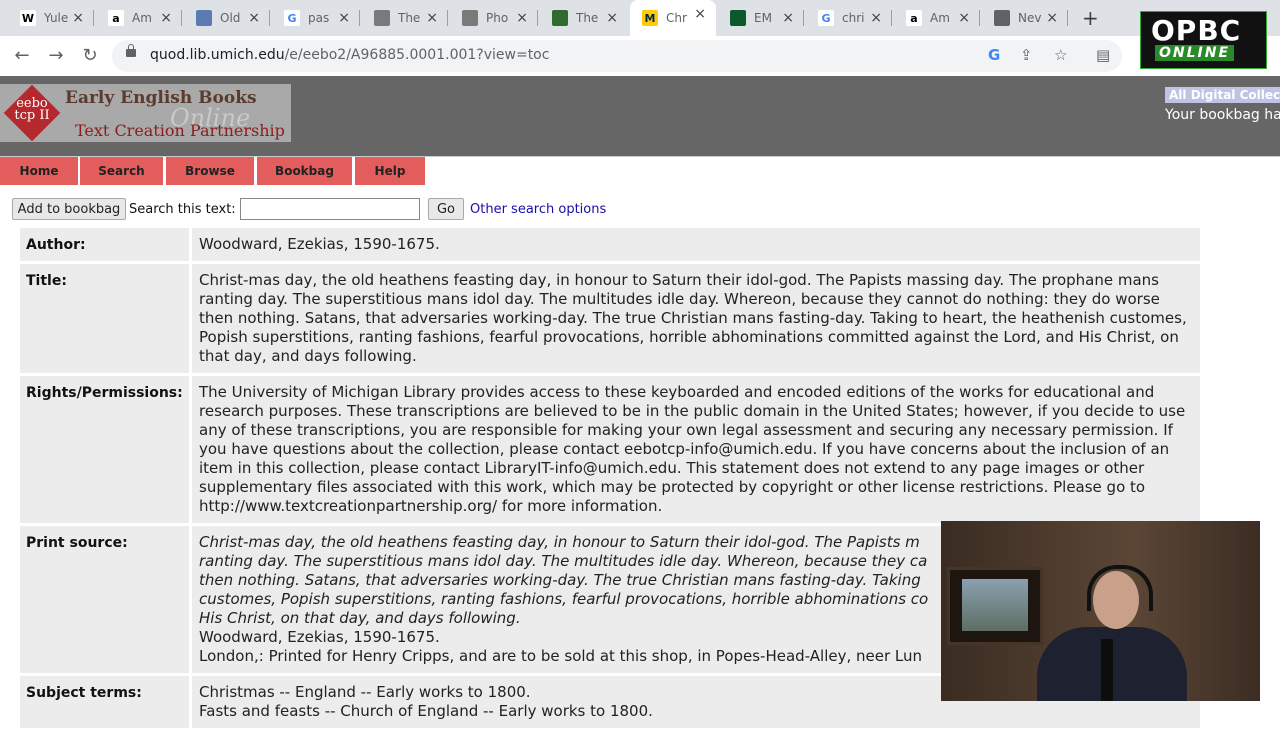  Describe the element at coordinates (230, 18) in the screenshot. I see `tab-title: Old` at that location.